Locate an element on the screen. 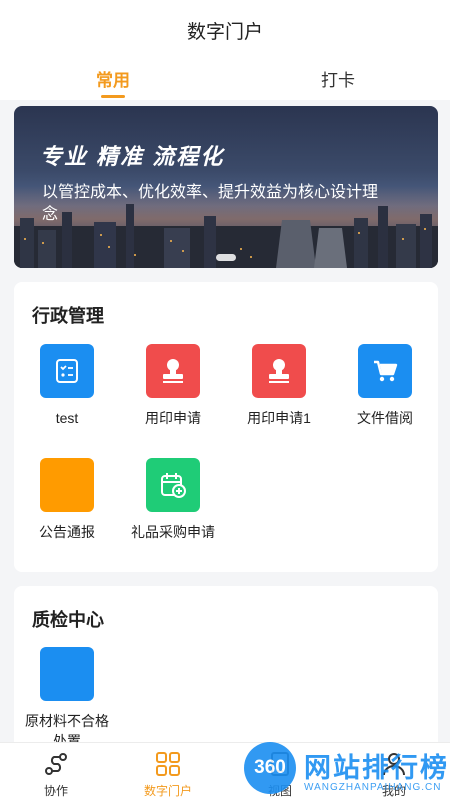  tabbar-item-collaborate: 协作 is located at coordinates (56, 771).